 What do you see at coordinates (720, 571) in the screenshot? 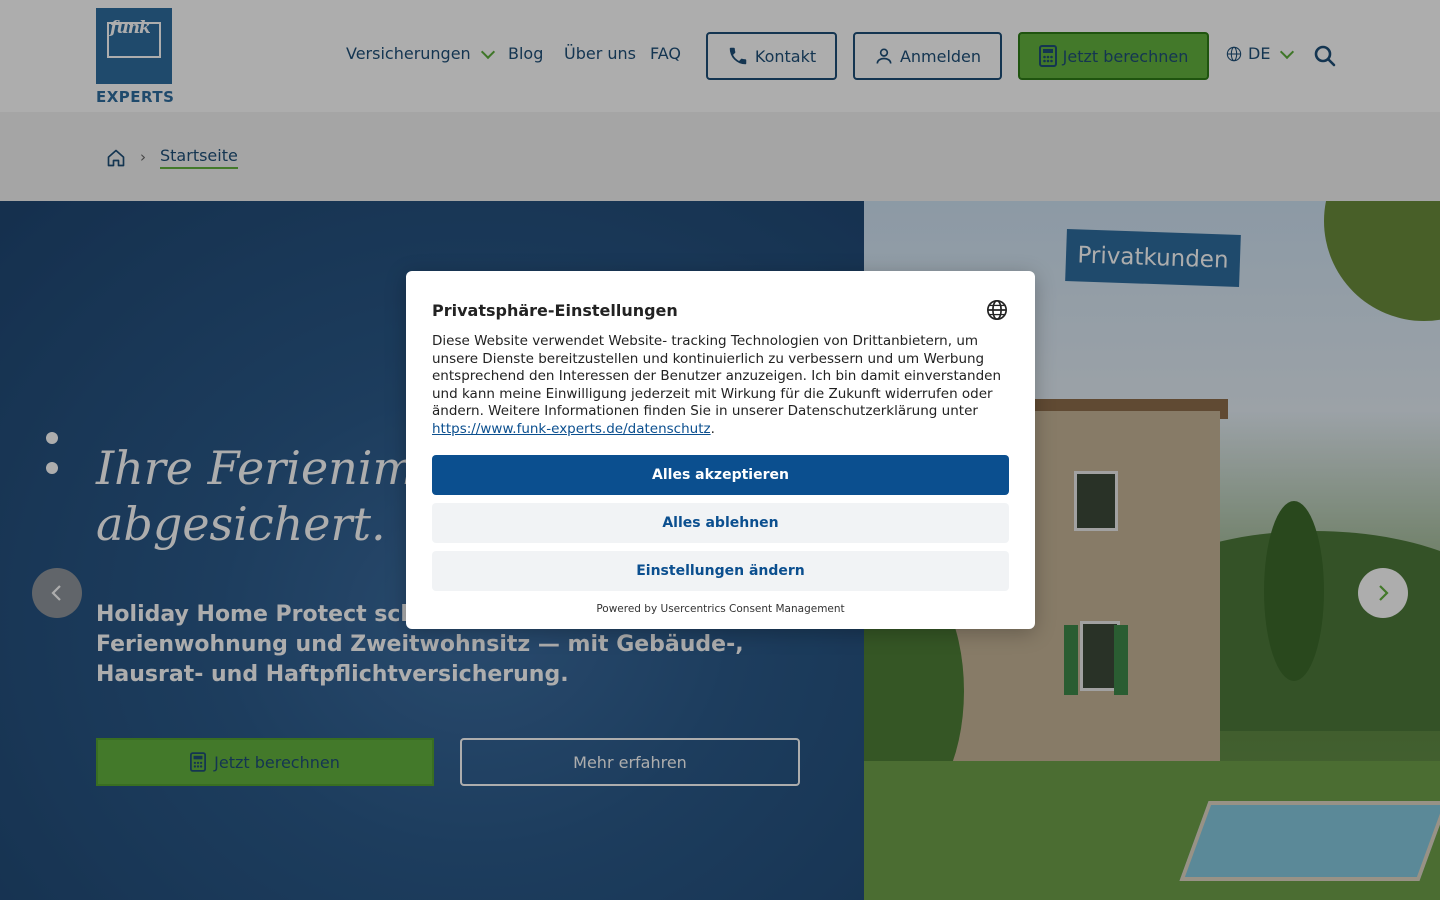
I see `change-settings-button: Einstellungen ändern` at bounding box center [720, 571].